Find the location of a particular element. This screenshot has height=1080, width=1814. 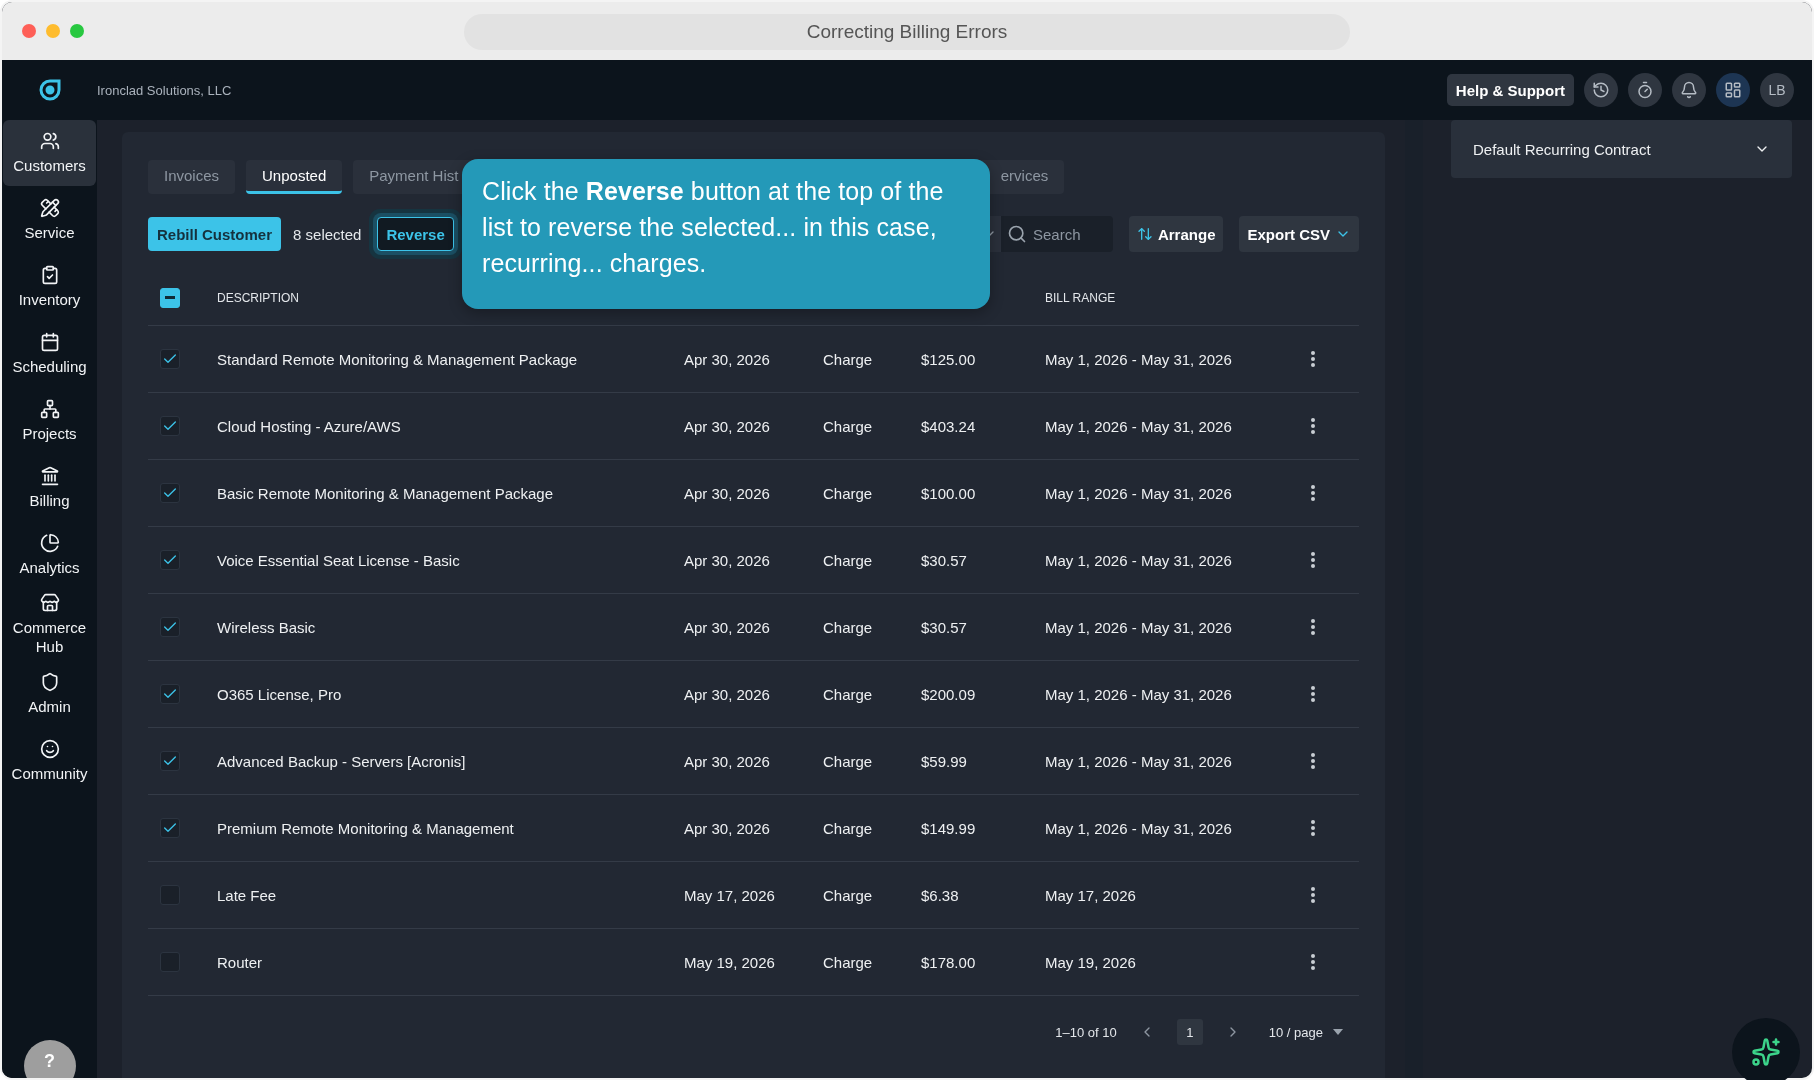

table-cell-text: $100.00 is located at coordinates (949, 493).